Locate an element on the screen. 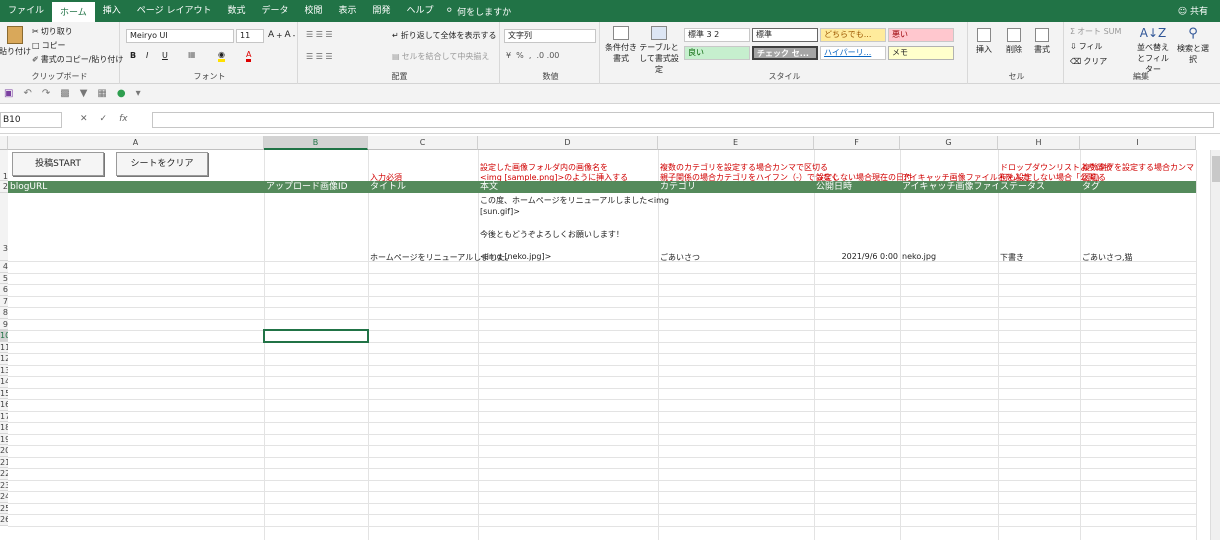  row-header-9: 9 is located at coordinates (4, 324).